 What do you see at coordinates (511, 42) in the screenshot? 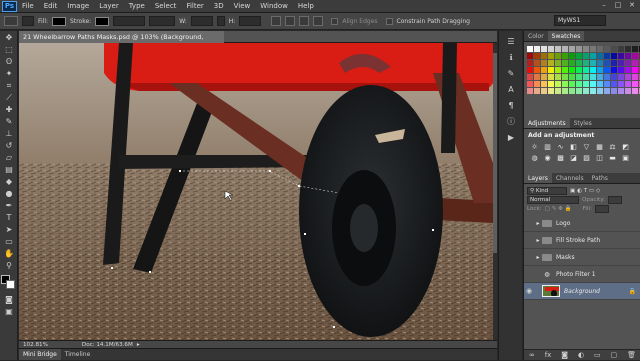
I see `history-panel-icon: ☰` at bounding box center [511, 42].